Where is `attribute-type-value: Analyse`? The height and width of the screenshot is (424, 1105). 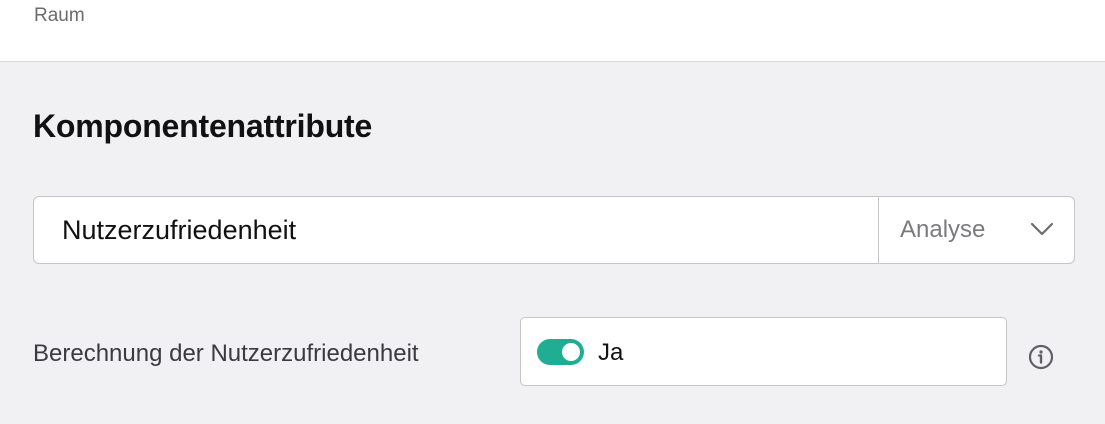
attribute-type-value: Analyse is located at coordinates (943, 229).